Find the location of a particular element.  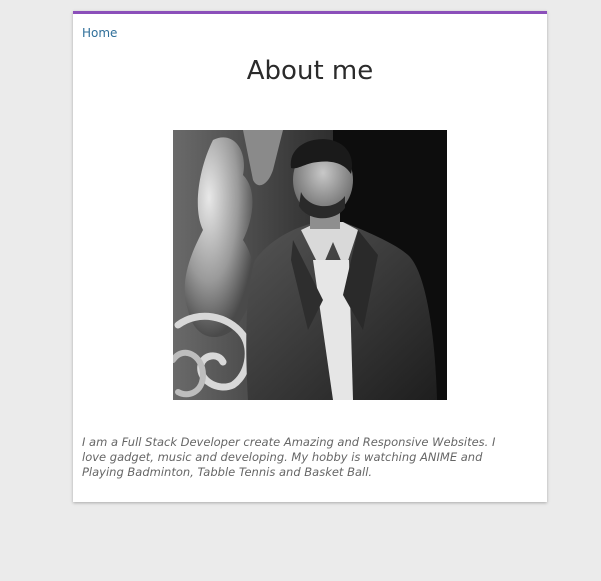

page-title: About me is located at coordinates (310, 71).